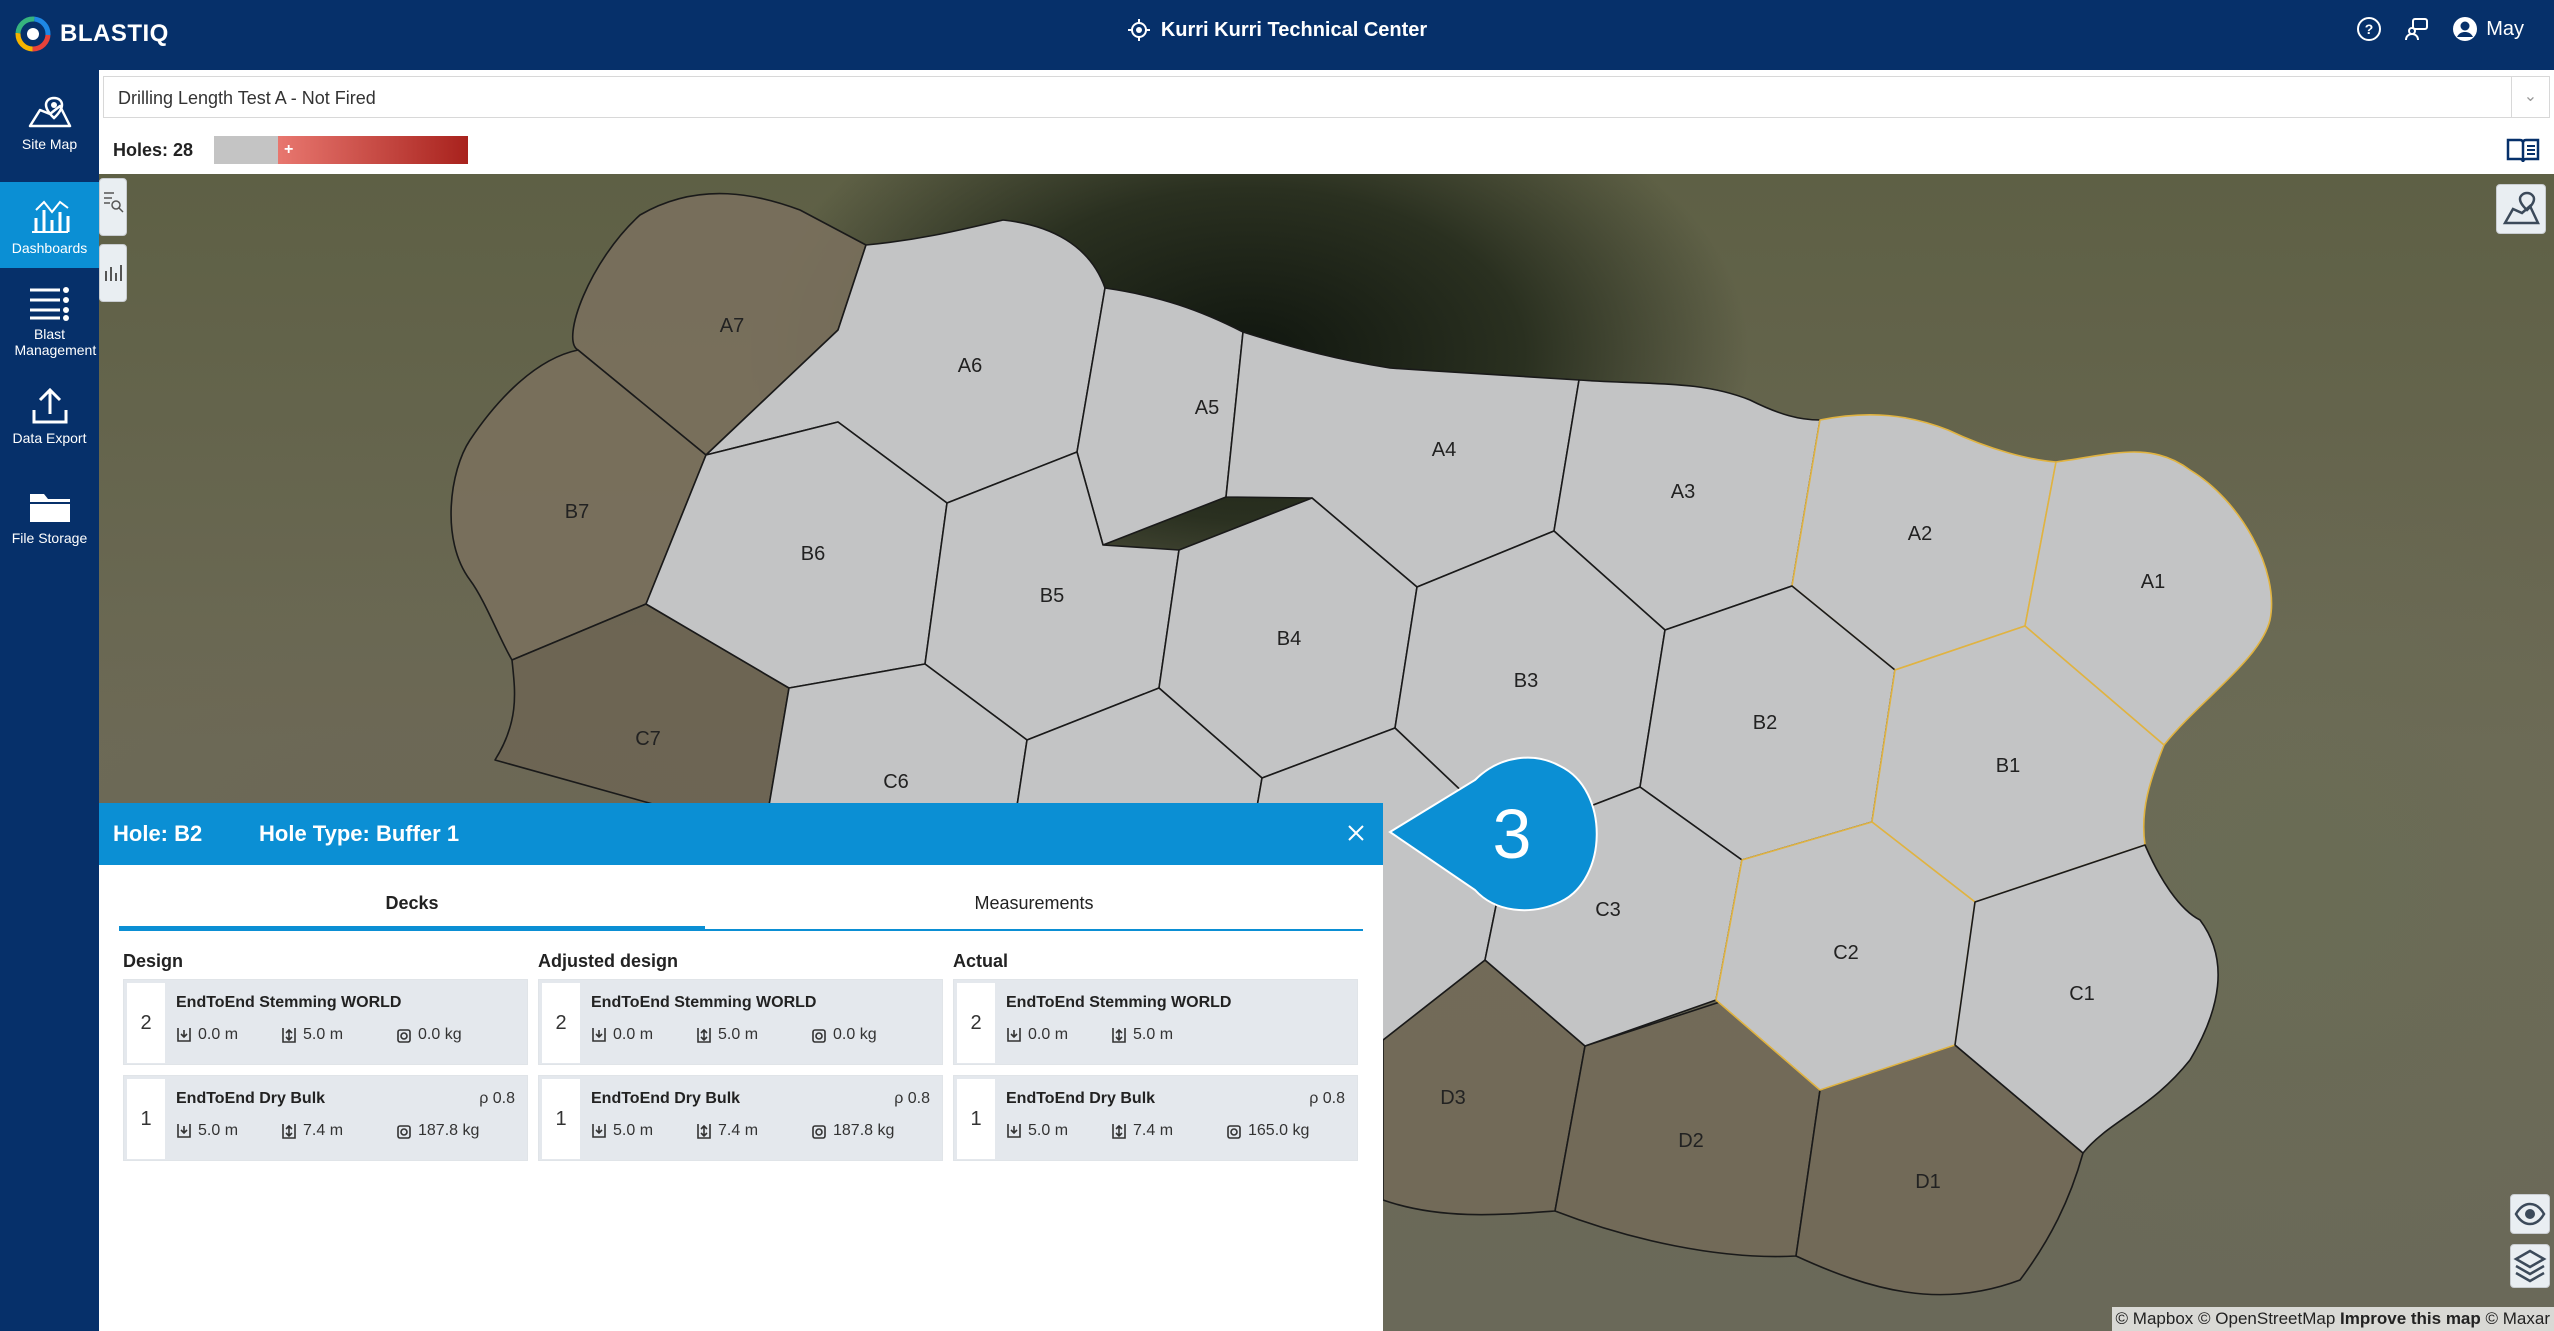 Image resolution: width=2554 pixels, height=1331 pixels. I want to click on sidebar-label-dashboards: Dashboards, so click(49, 248).